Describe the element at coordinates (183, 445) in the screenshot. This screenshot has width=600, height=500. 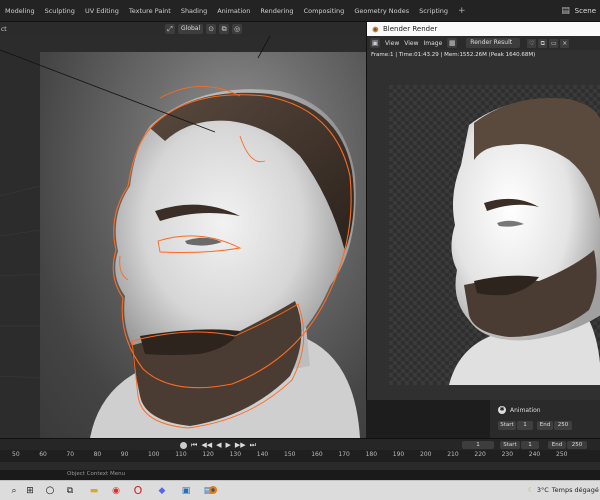
I see `record-icon` at that location.